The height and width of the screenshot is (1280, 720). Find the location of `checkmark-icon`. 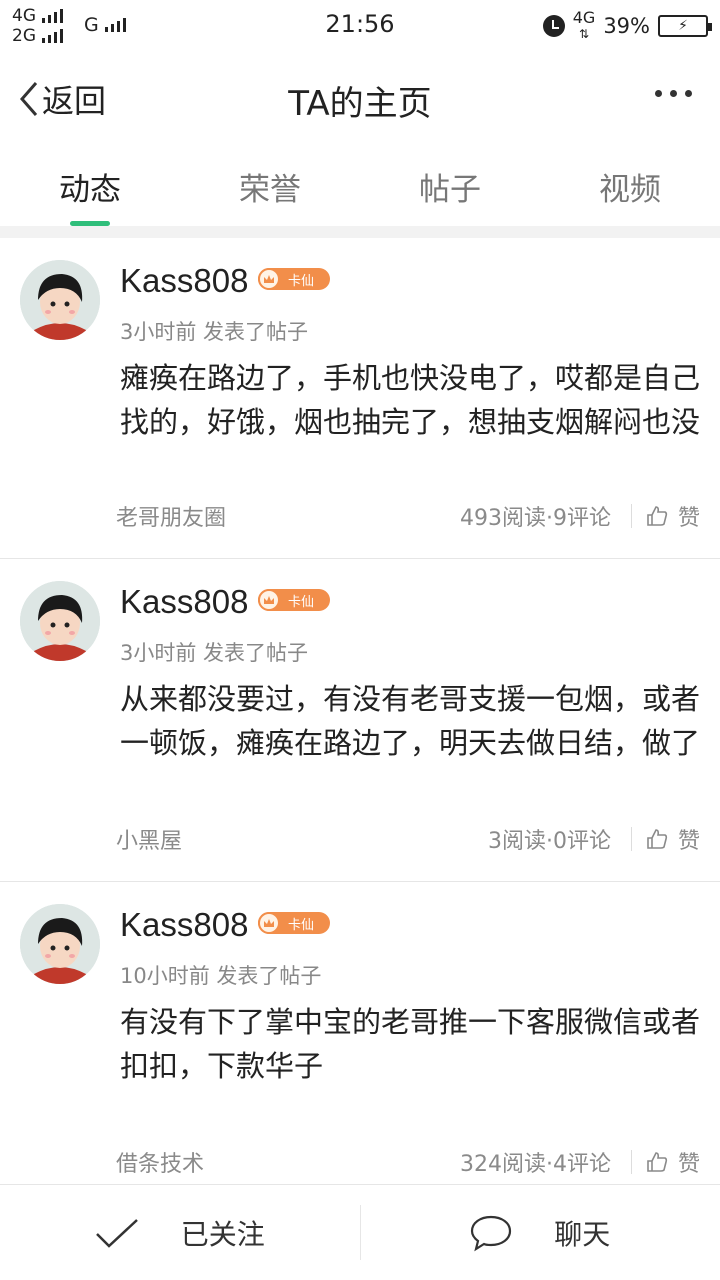

checkmark-icon is located at coordinates (116, 1233).